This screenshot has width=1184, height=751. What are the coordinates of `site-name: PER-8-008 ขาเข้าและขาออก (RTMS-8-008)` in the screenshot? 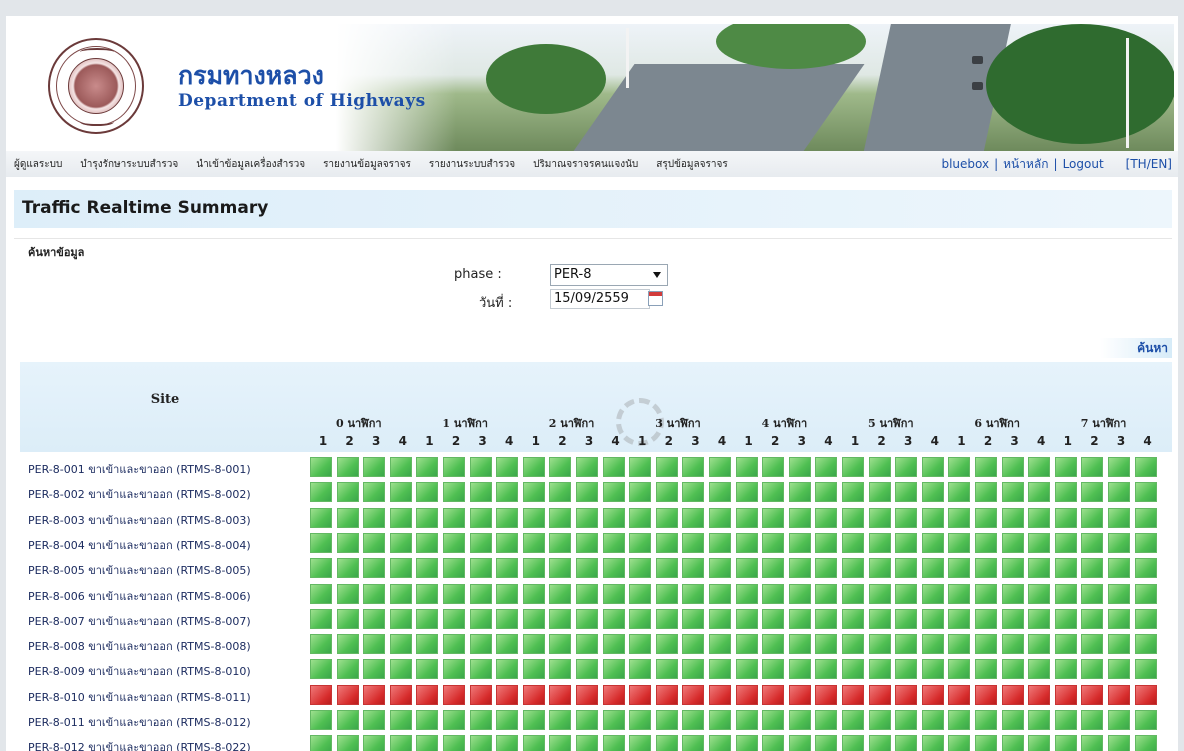 It's located at (139, 646).